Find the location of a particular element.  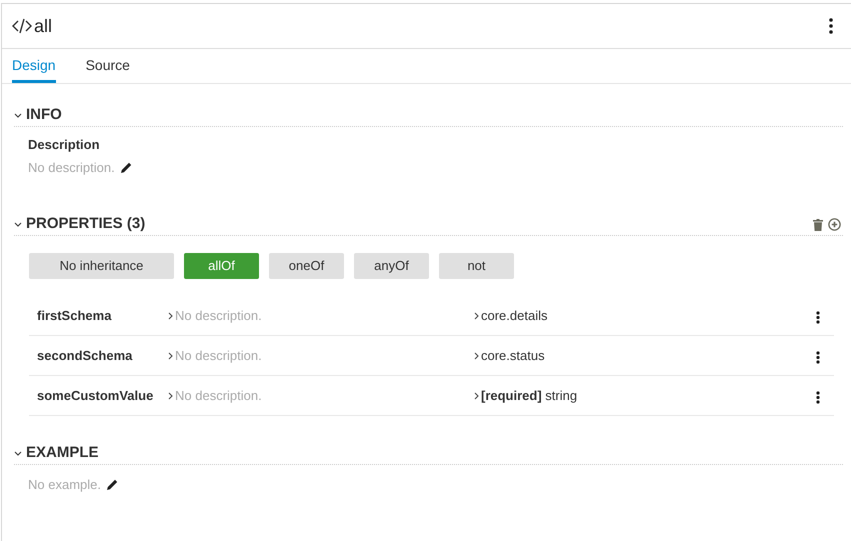

inheritance-option: anyOf is located at coordinates (391, 266).